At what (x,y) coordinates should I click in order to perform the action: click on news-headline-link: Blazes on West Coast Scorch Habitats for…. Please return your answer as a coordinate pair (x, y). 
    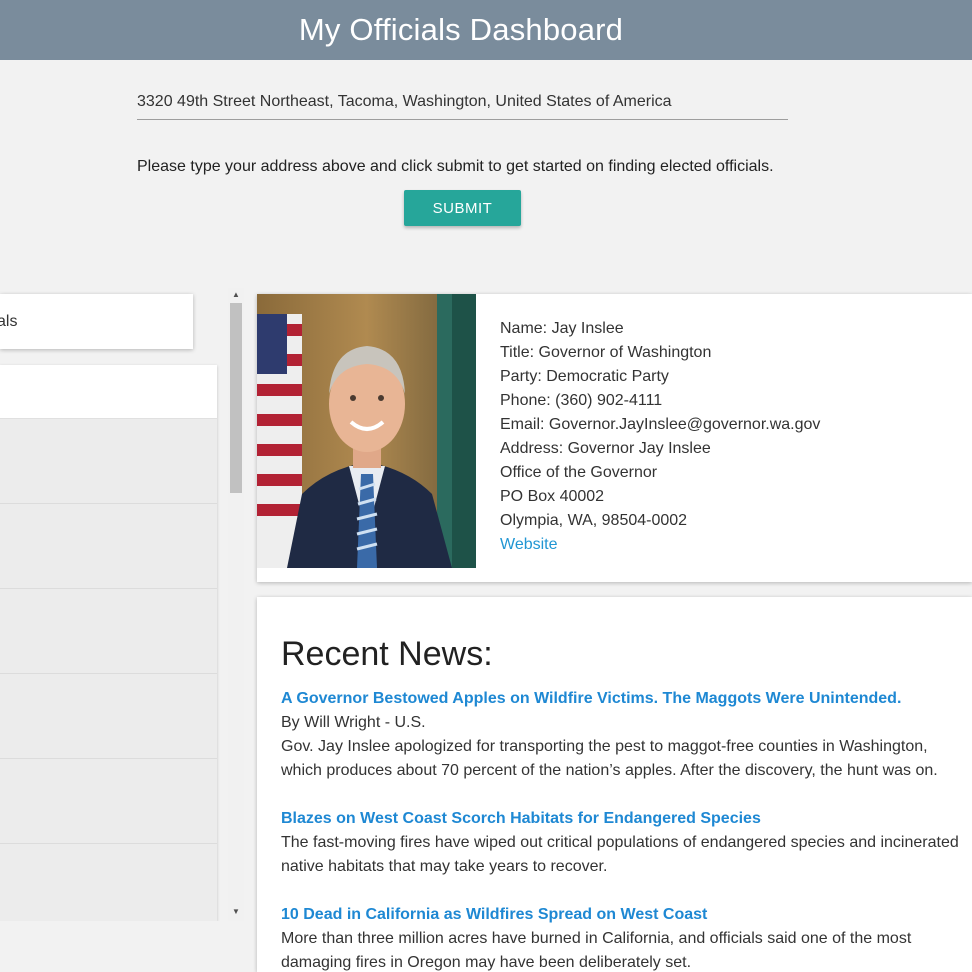
    Looking at the image, I should click on (626, 819).